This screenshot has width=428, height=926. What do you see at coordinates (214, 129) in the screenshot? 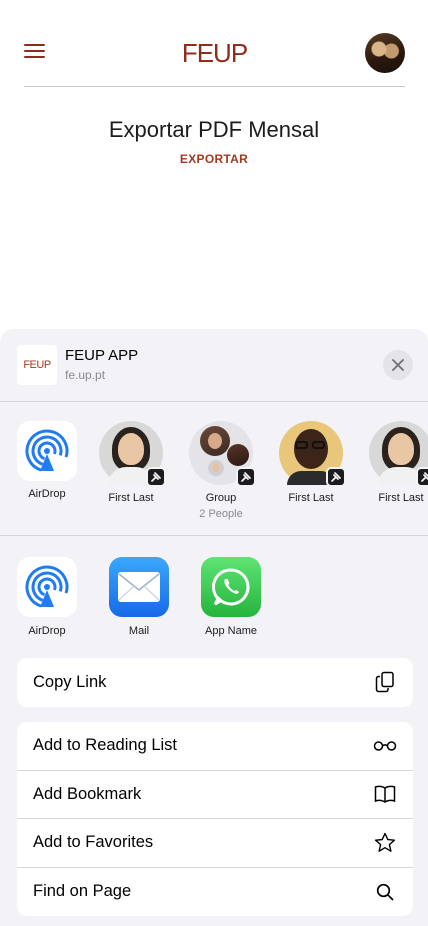
I see `page-title: Exportar PDF Mensal` at bounding box center [214, 129].